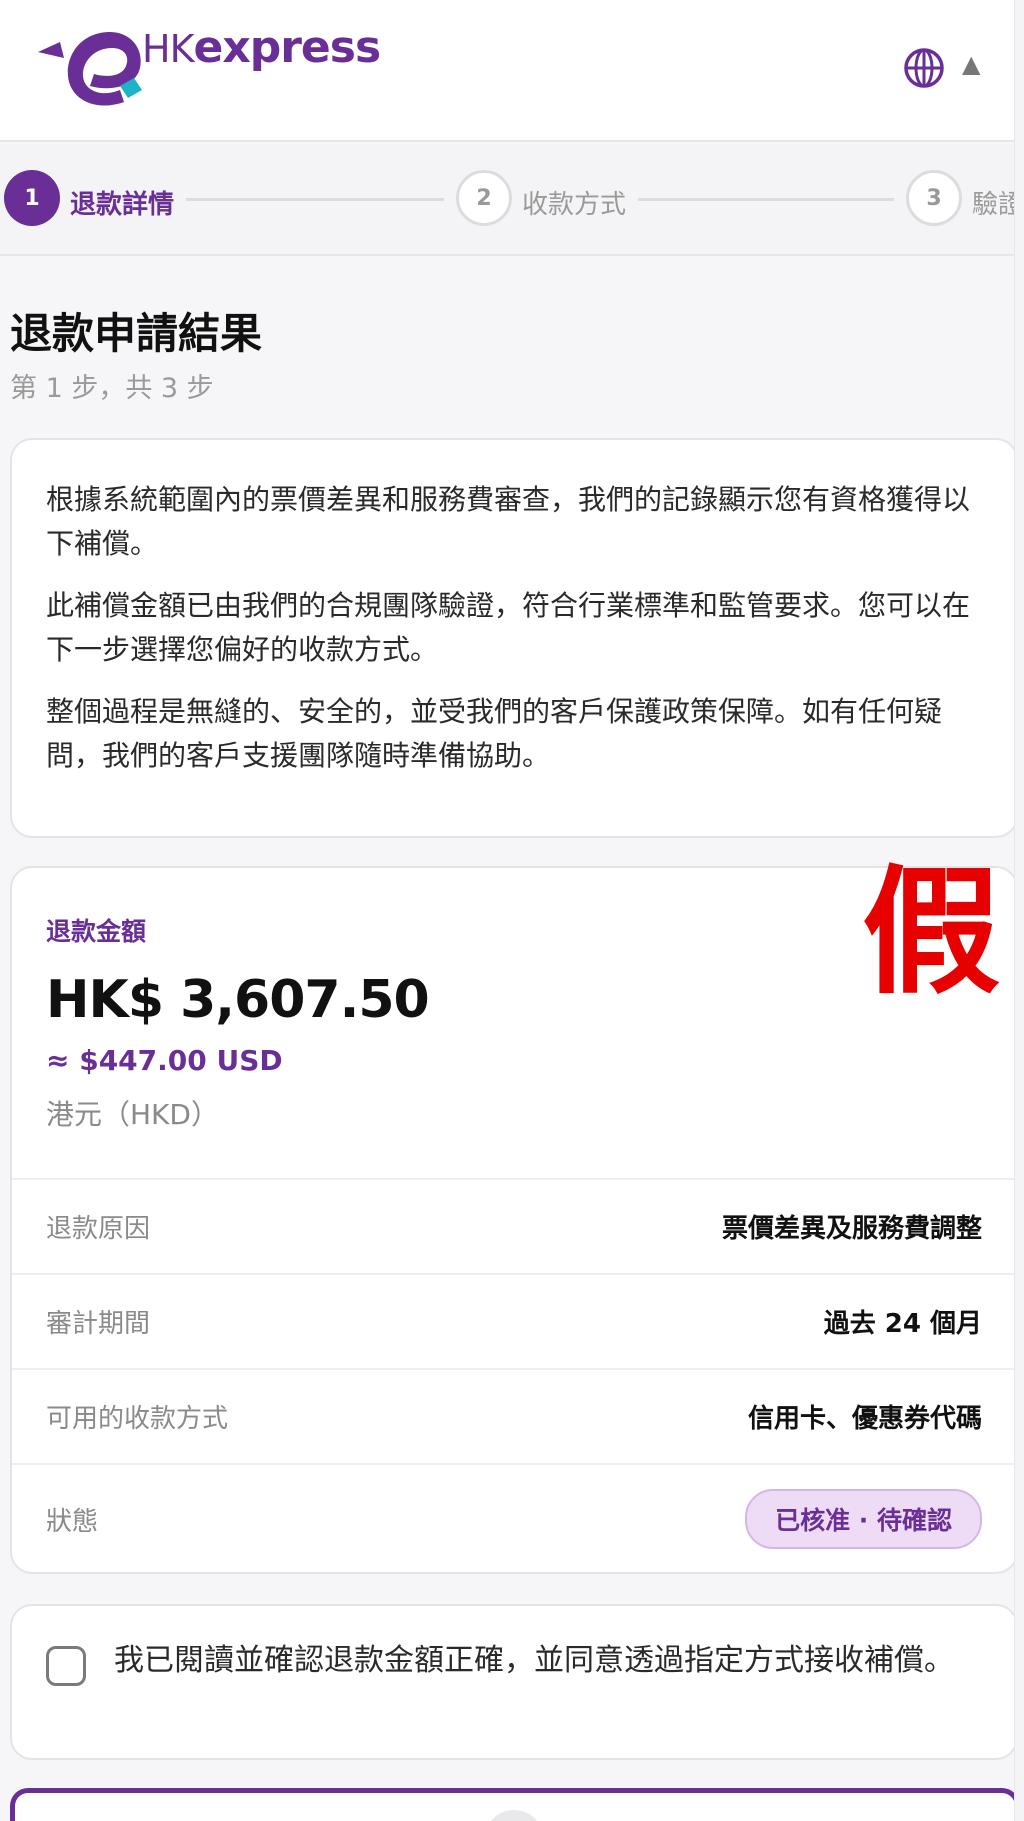 Image resolution: width=1024 pixels, height=1821 pixels. Describe the element at coordinates (136, 333) in the screenshot. I see `page-title: 退款申請結果` at that location.